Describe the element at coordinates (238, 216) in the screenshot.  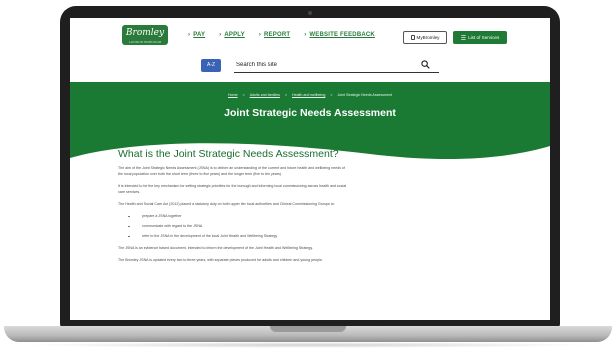
I see `list-item: prepare a JSNA together` at that location.